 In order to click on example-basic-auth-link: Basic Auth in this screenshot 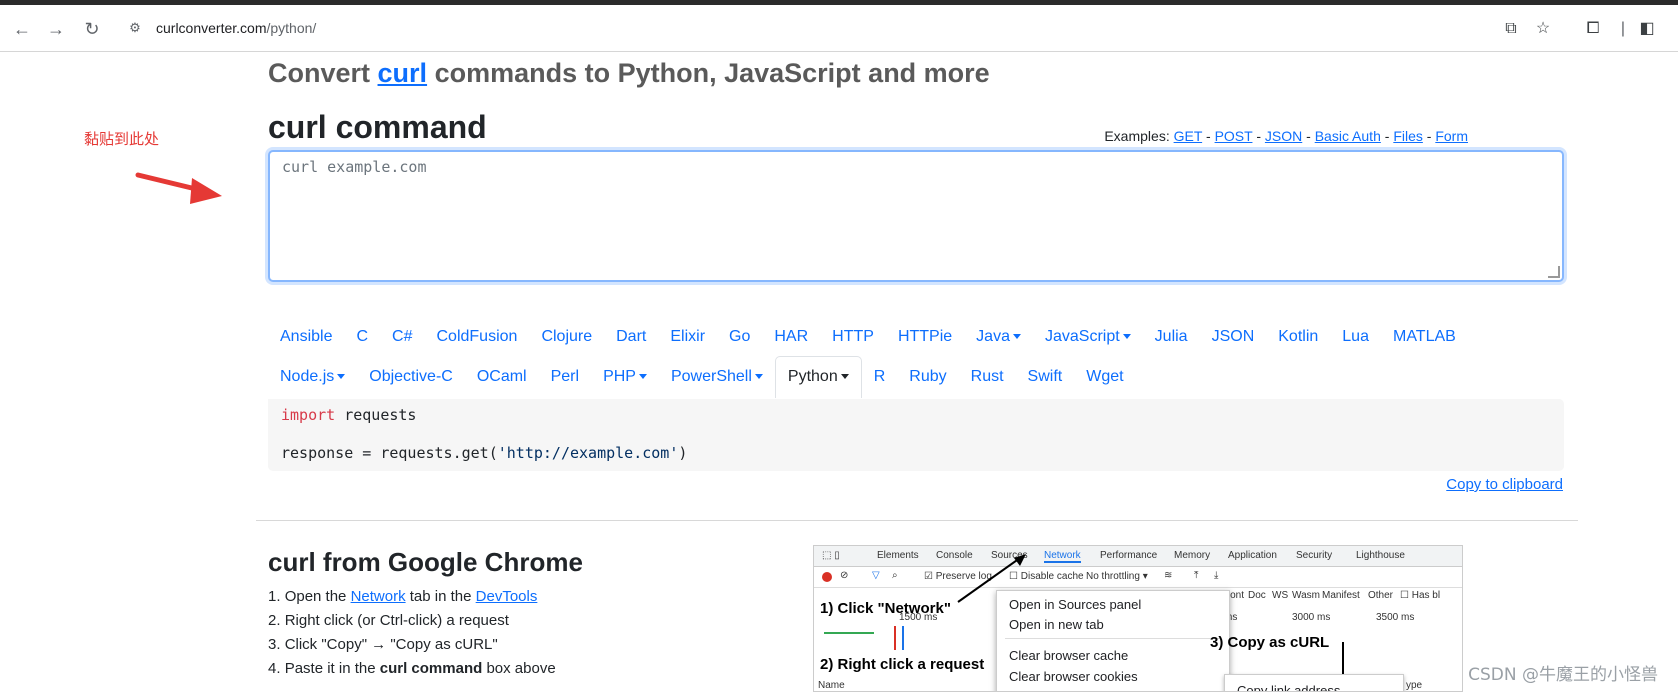, I will do `click(1348, 136)`.